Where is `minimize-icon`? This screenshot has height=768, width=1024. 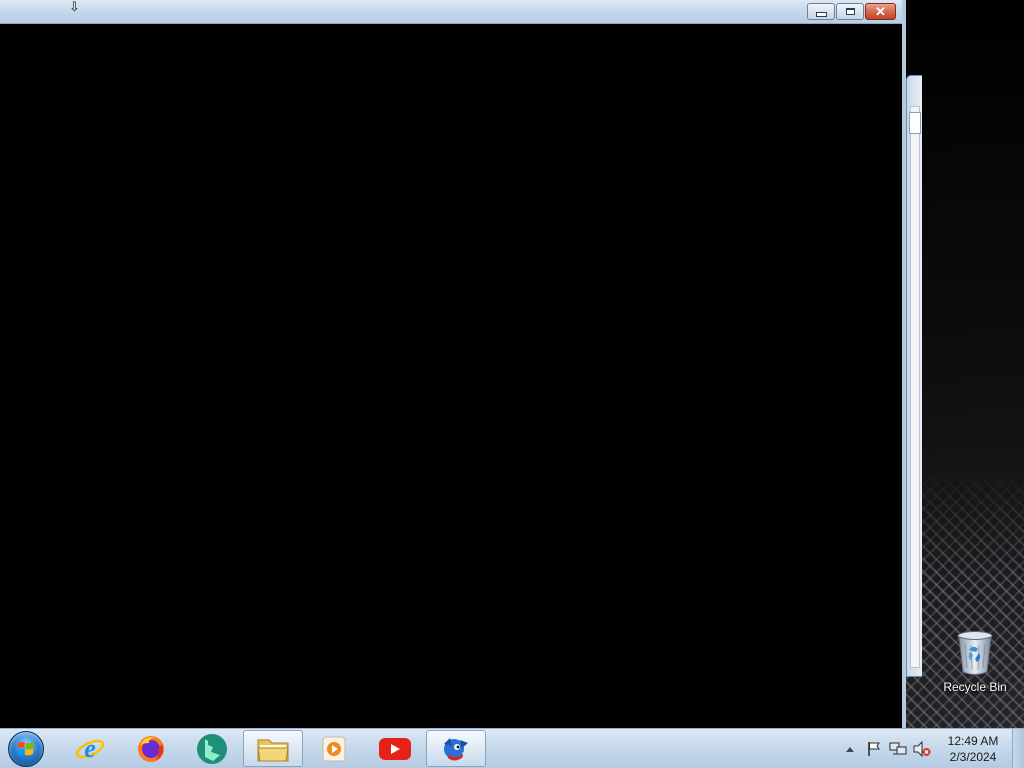 minimize-icon is located at coordinates (821, 14).